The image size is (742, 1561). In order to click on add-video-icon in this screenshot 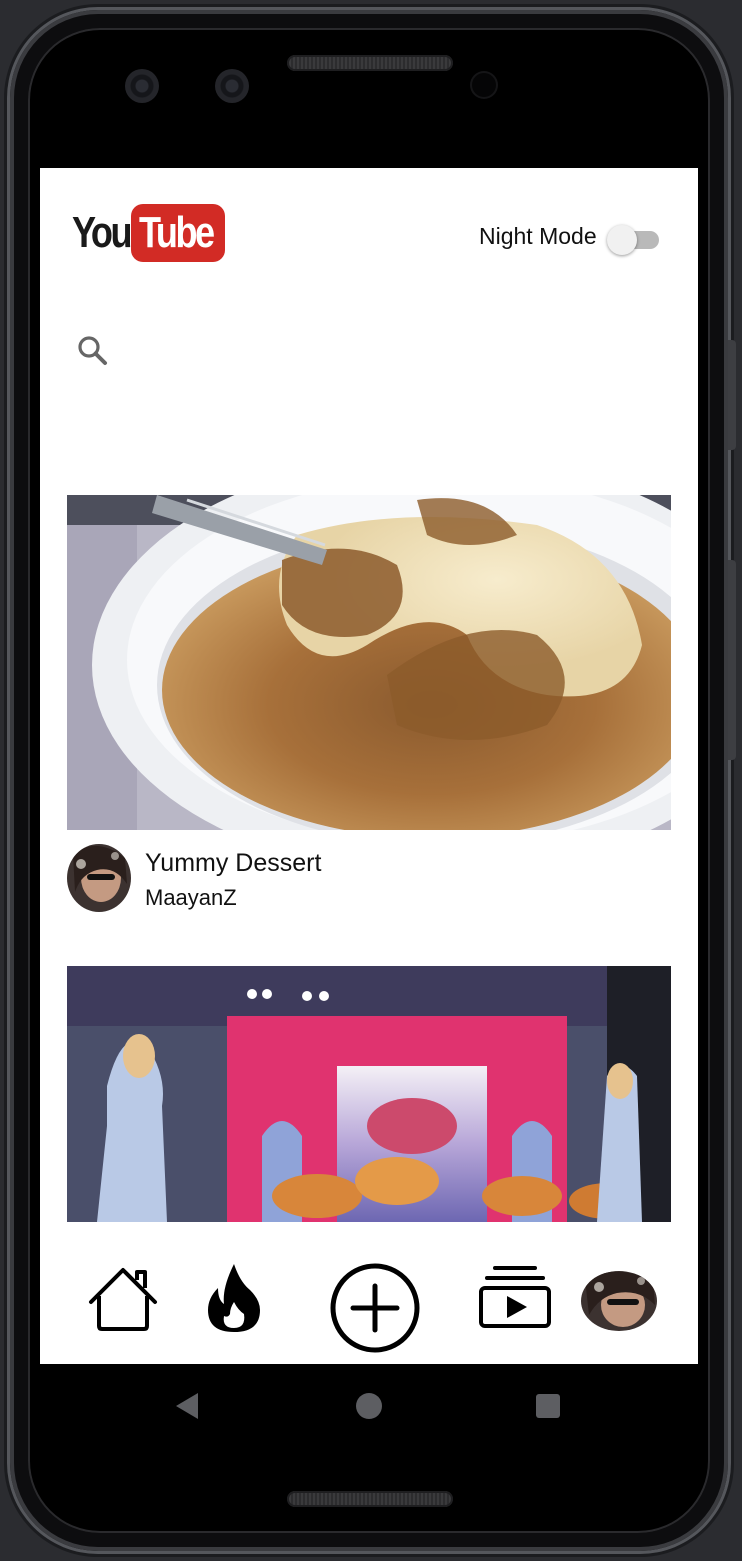, I will do `click(375, 1308)`.